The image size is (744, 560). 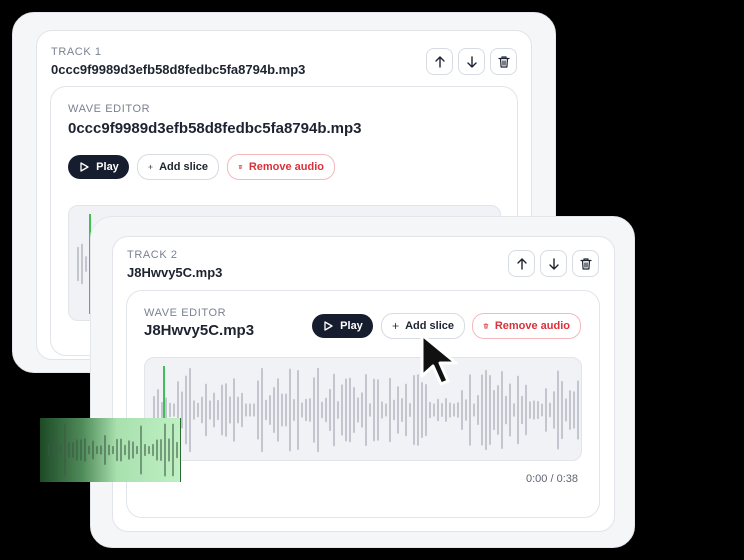 I want to click on track-filename: 0ccc9f9989d3efb58d8fedbc5fa8794b.mp3, so click(x=178, y=69).